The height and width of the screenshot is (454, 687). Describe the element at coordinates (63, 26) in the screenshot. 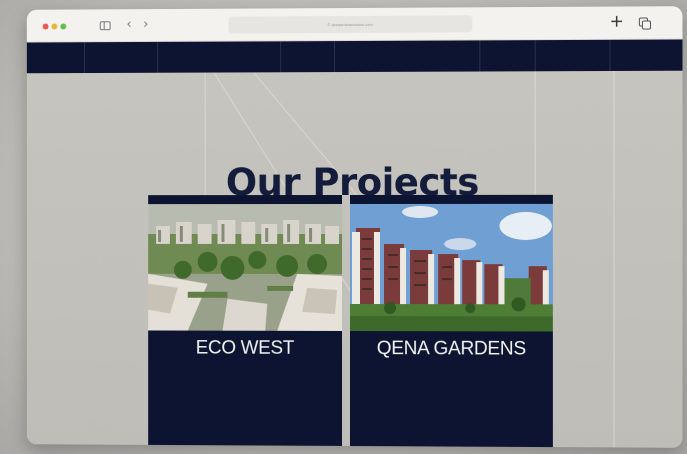

I see `maximize-window-button` at that location.